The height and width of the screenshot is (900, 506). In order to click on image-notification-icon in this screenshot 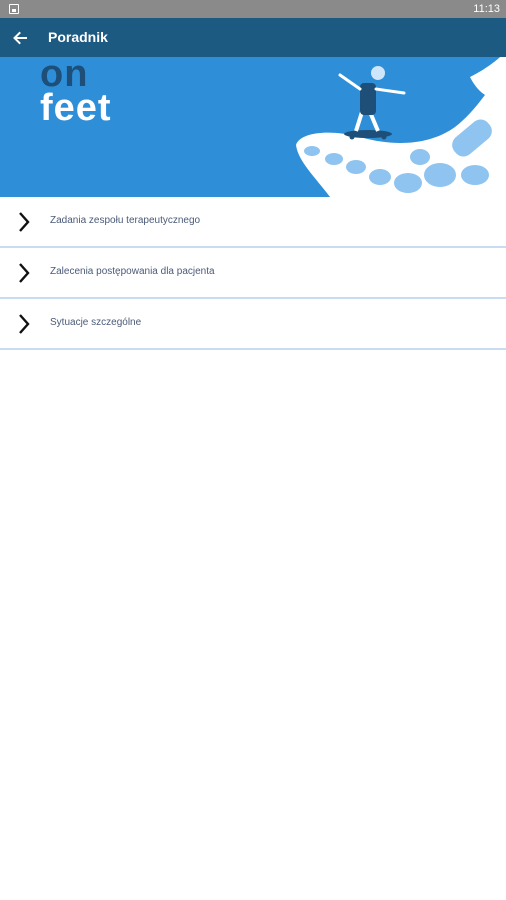, I will do `click(14, 9)`.